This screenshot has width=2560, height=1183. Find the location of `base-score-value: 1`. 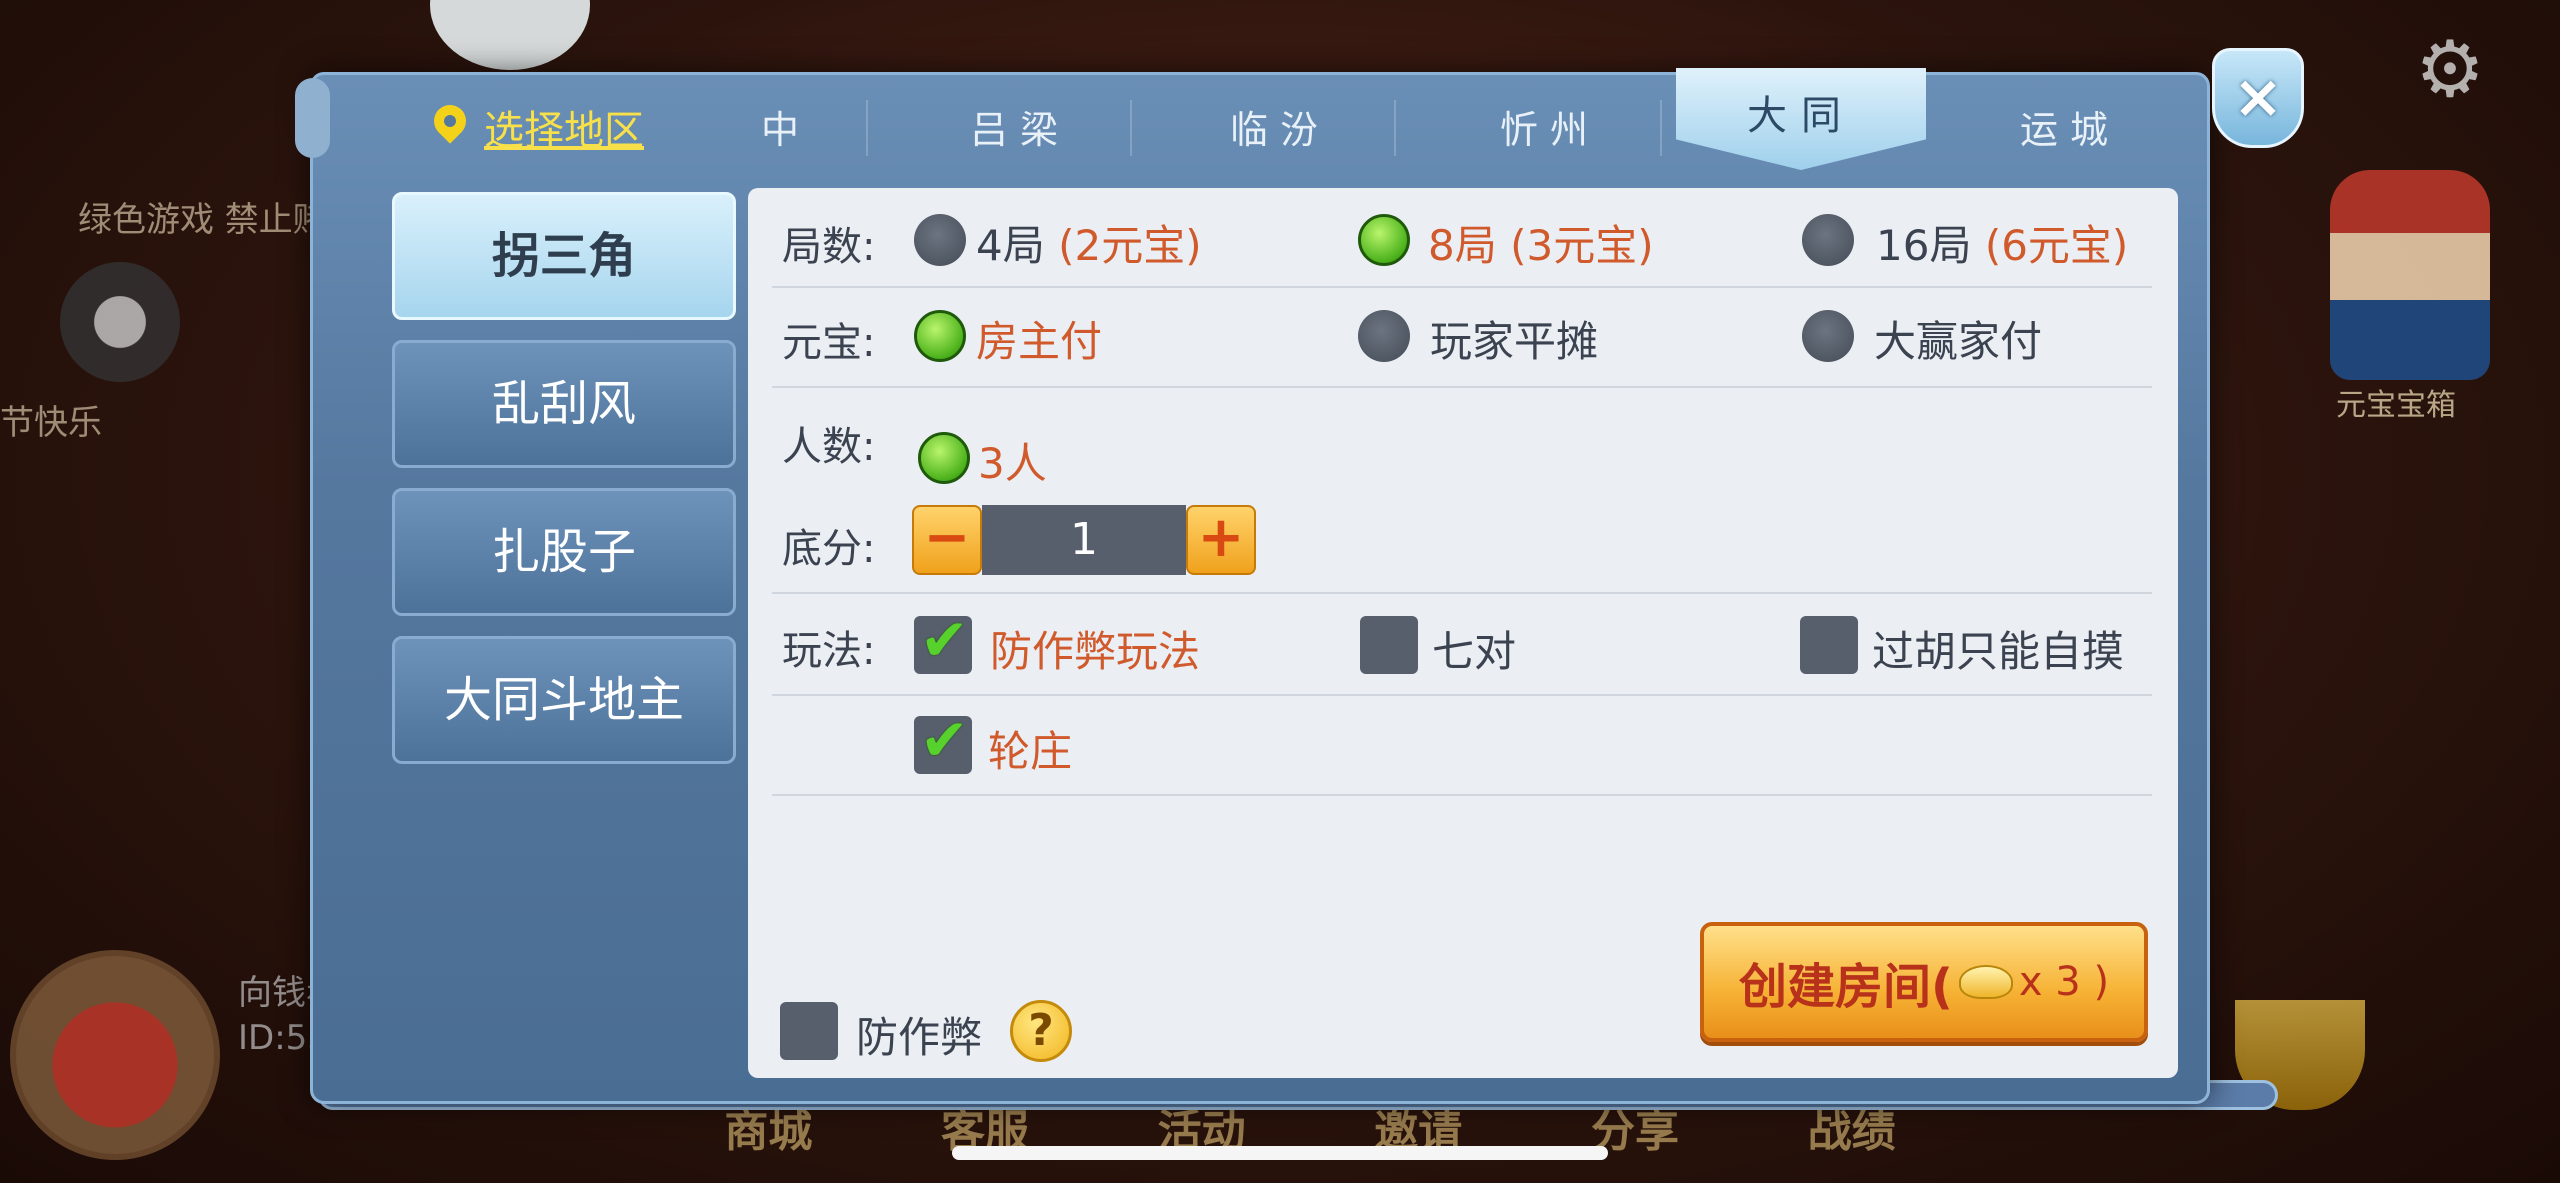

base-score-value: 1 is located at coordinates (1084, 540).